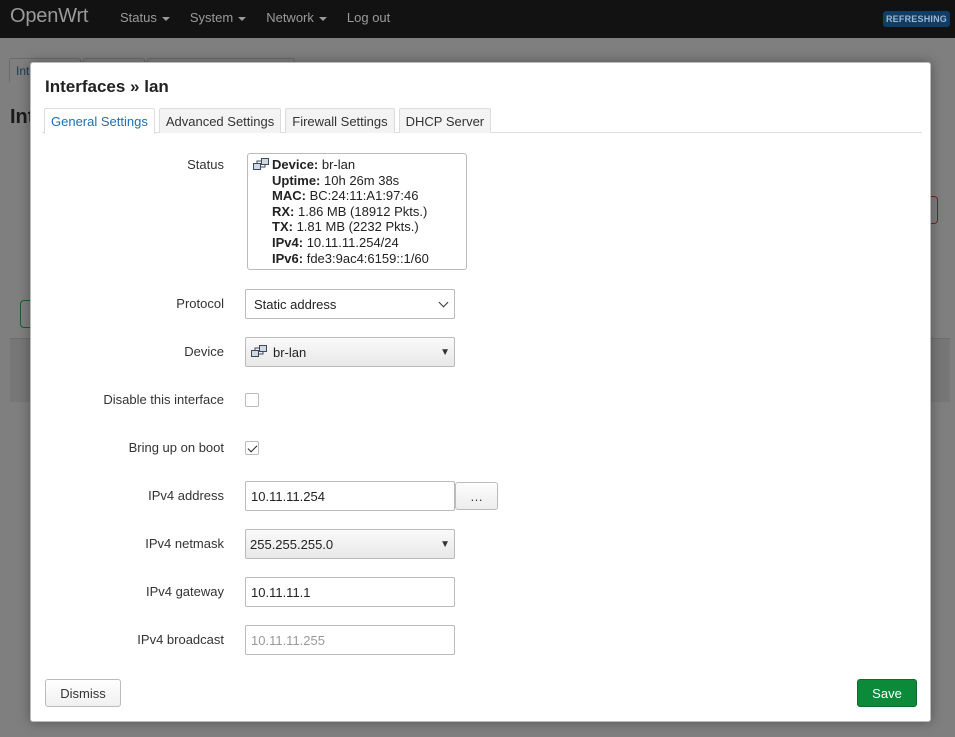  What do you see at coordinates (345, 227) in the screenshot?
I see `status-line-tx: TX: 1.81 MB (2232 Pkts.)` at bounding box center [345, 227].